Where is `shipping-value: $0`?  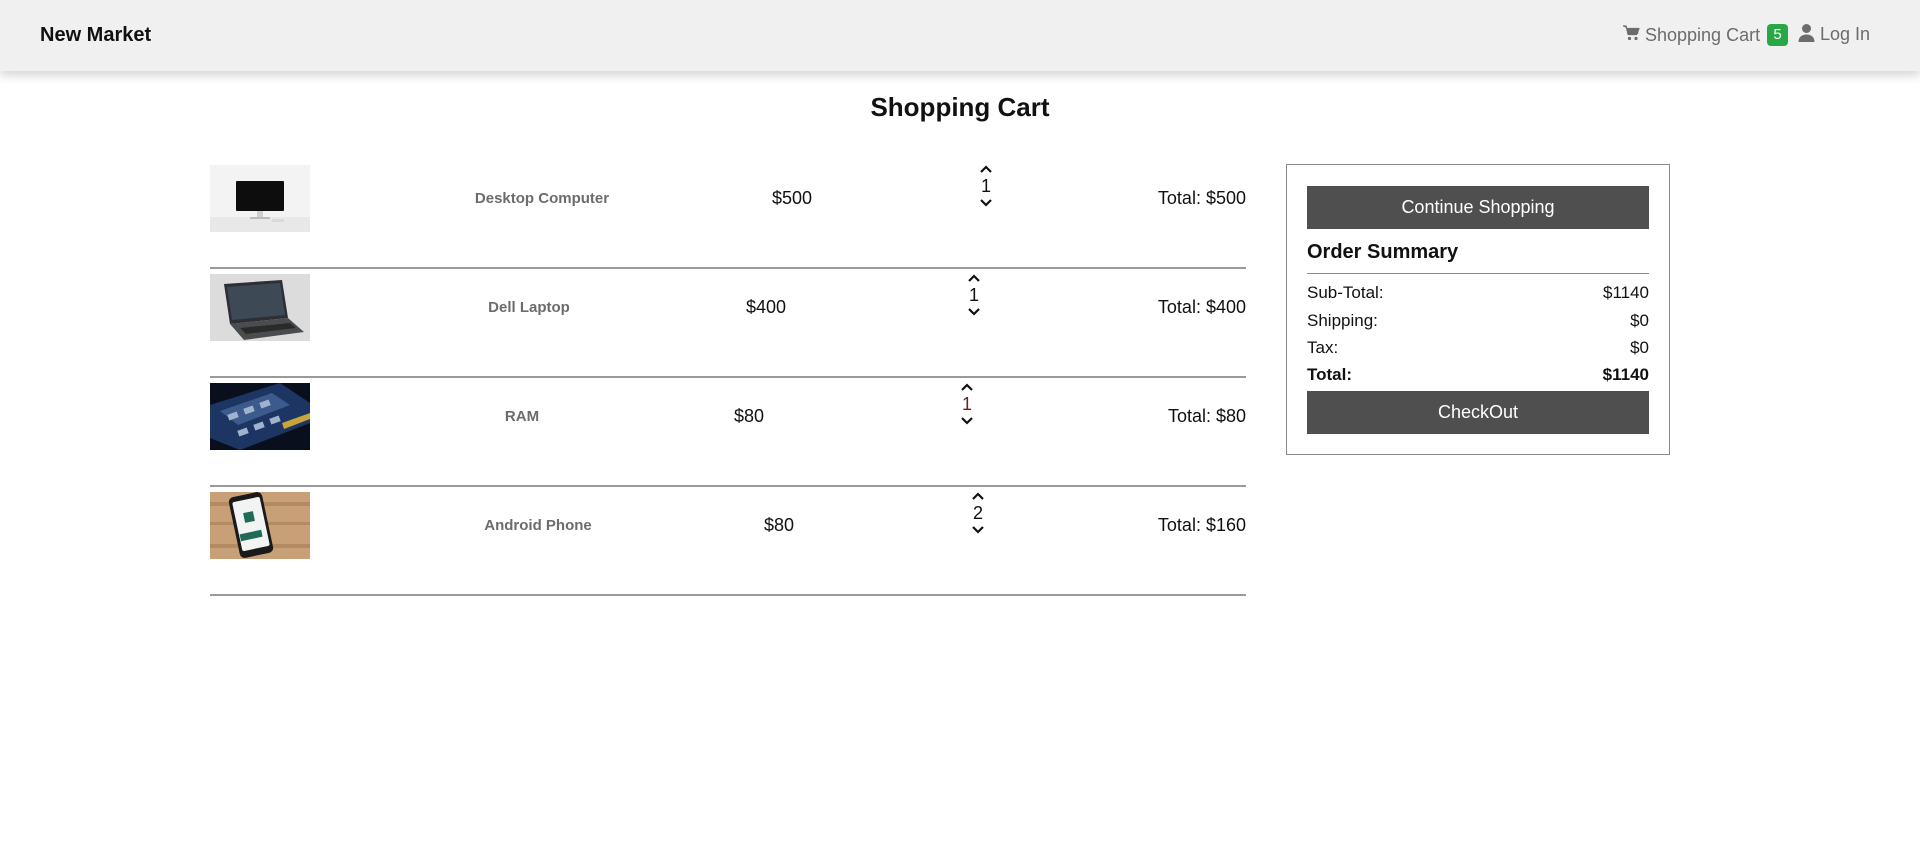 shipping-value: $0 is located at coordinates (1639, 320).